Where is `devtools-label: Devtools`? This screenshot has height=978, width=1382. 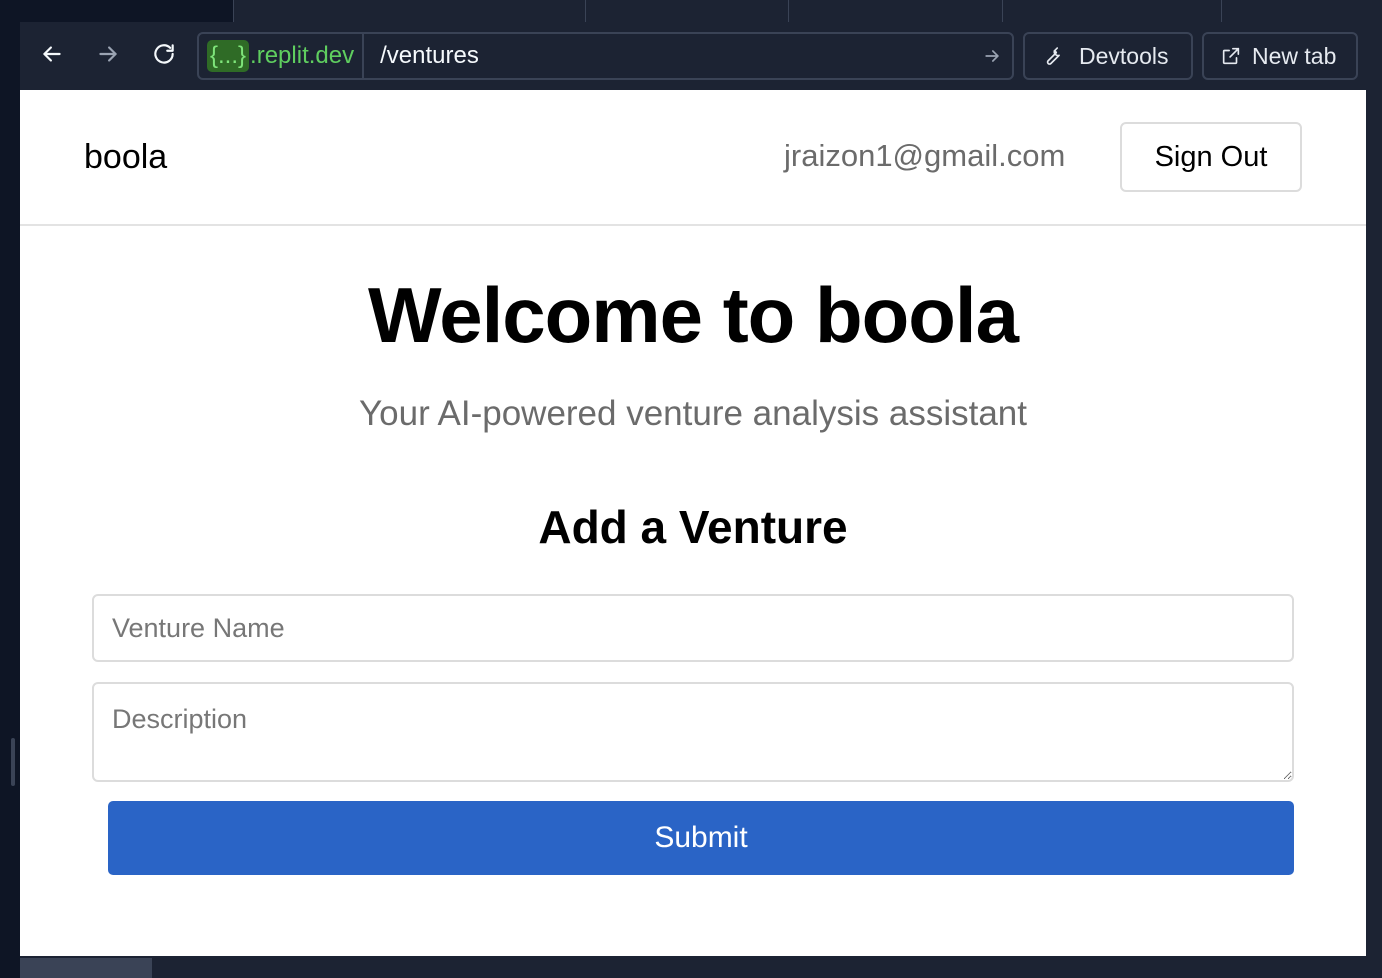 devtools-label: Devtools is located at coordinates (1124, 55).